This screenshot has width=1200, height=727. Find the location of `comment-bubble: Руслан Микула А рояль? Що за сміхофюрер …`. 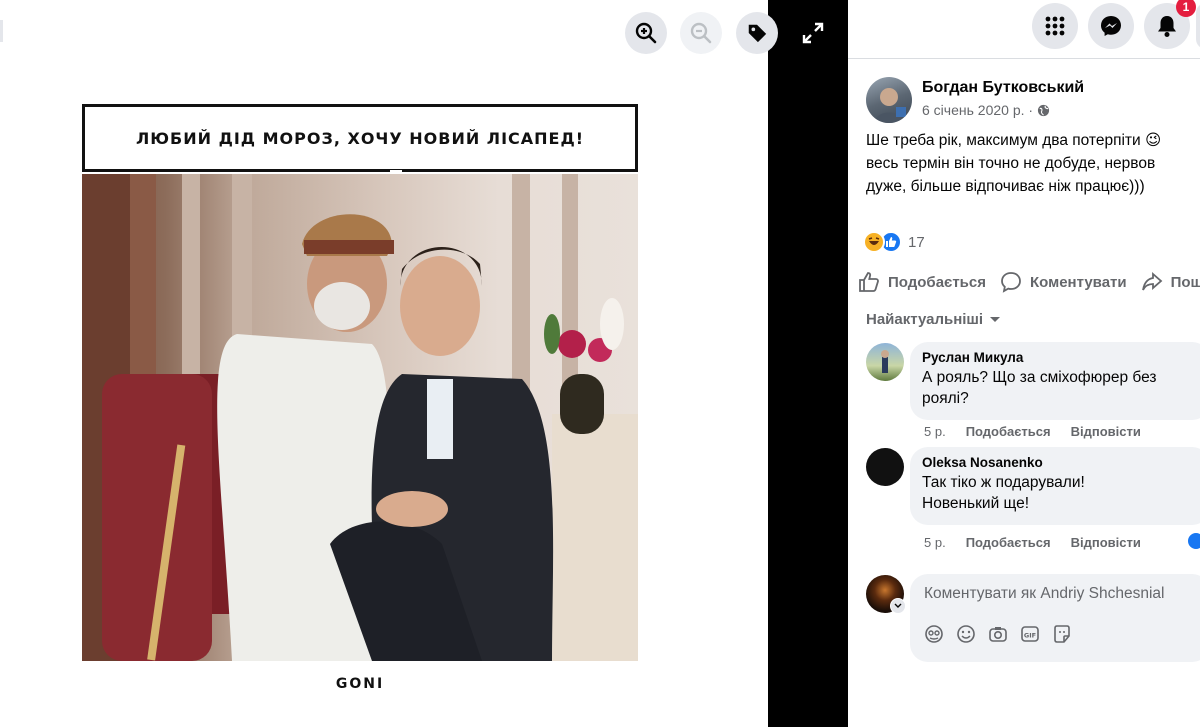

comment-bubble: Руслан Микула А рояль? Що за сміхофюрер … is located at coordinates (1055, 381).